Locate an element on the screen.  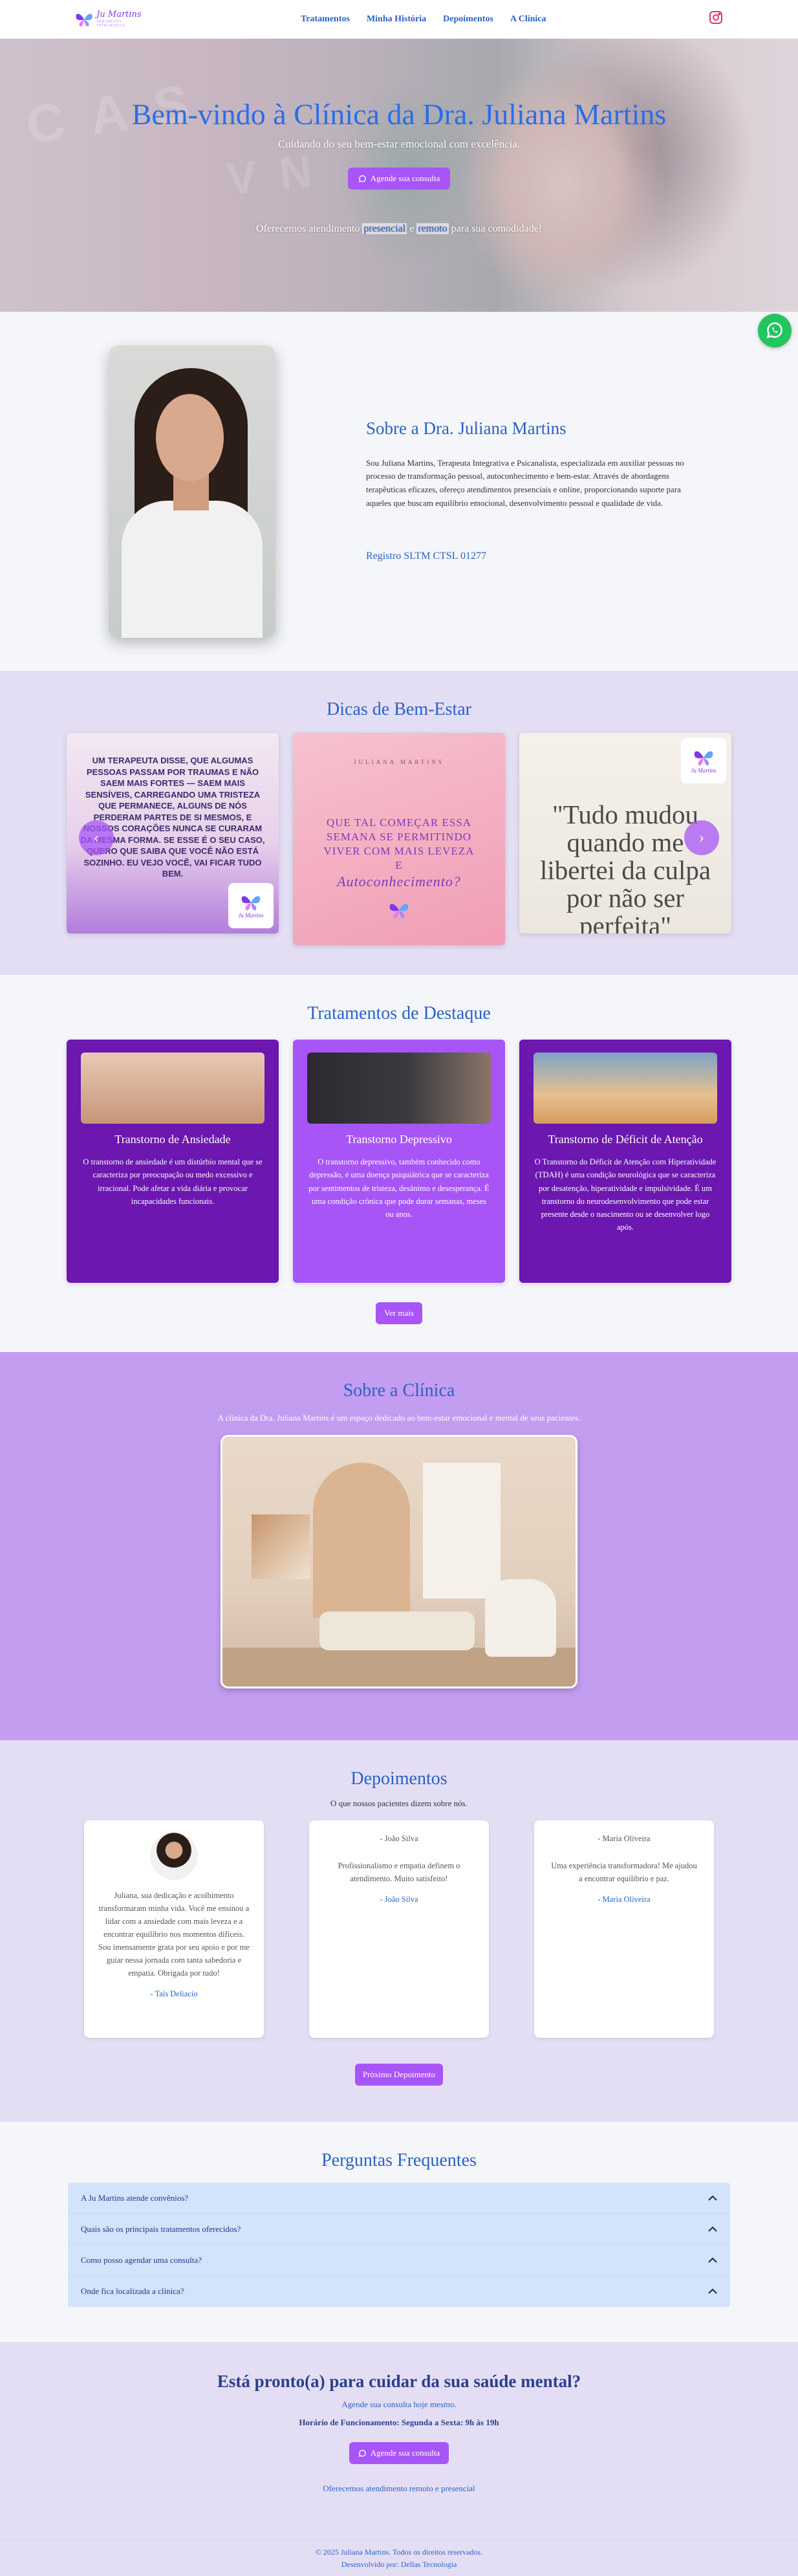
hero-schedule-label: Agende sua consulta is located at coordinates (405, 178).